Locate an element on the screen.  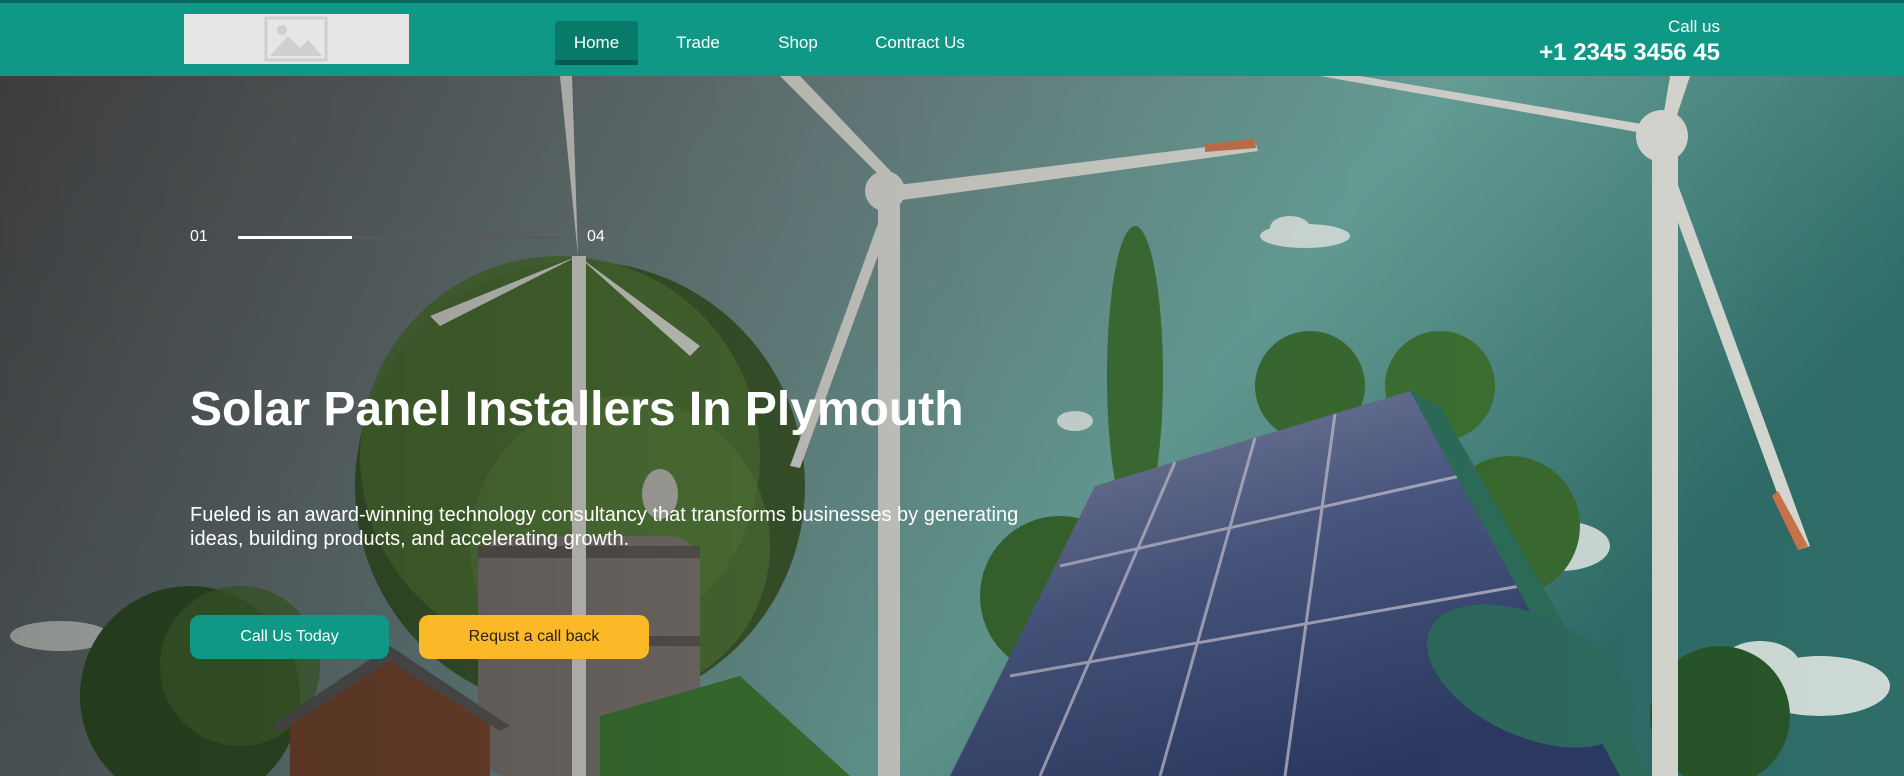
slide-total: 04 is located at coordinates (596, 236).